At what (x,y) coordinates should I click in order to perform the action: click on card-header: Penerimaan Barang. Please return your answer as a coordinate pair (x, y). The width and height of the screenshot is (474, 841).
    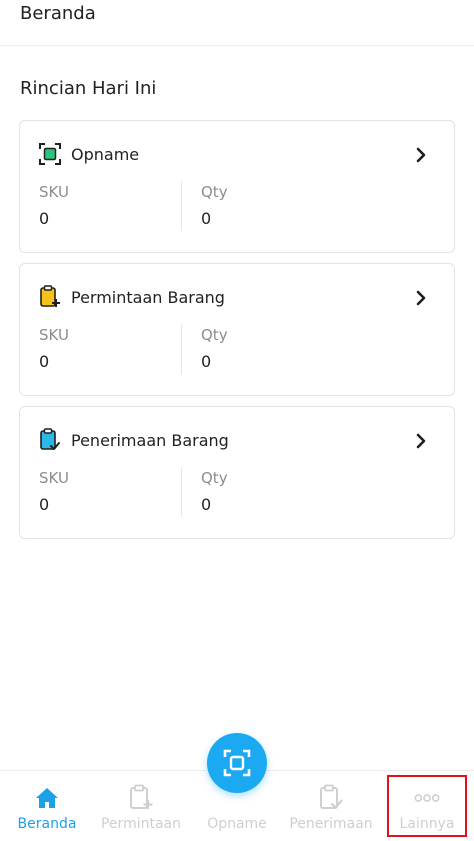
    Looking at the image, I should click on (133, 440).